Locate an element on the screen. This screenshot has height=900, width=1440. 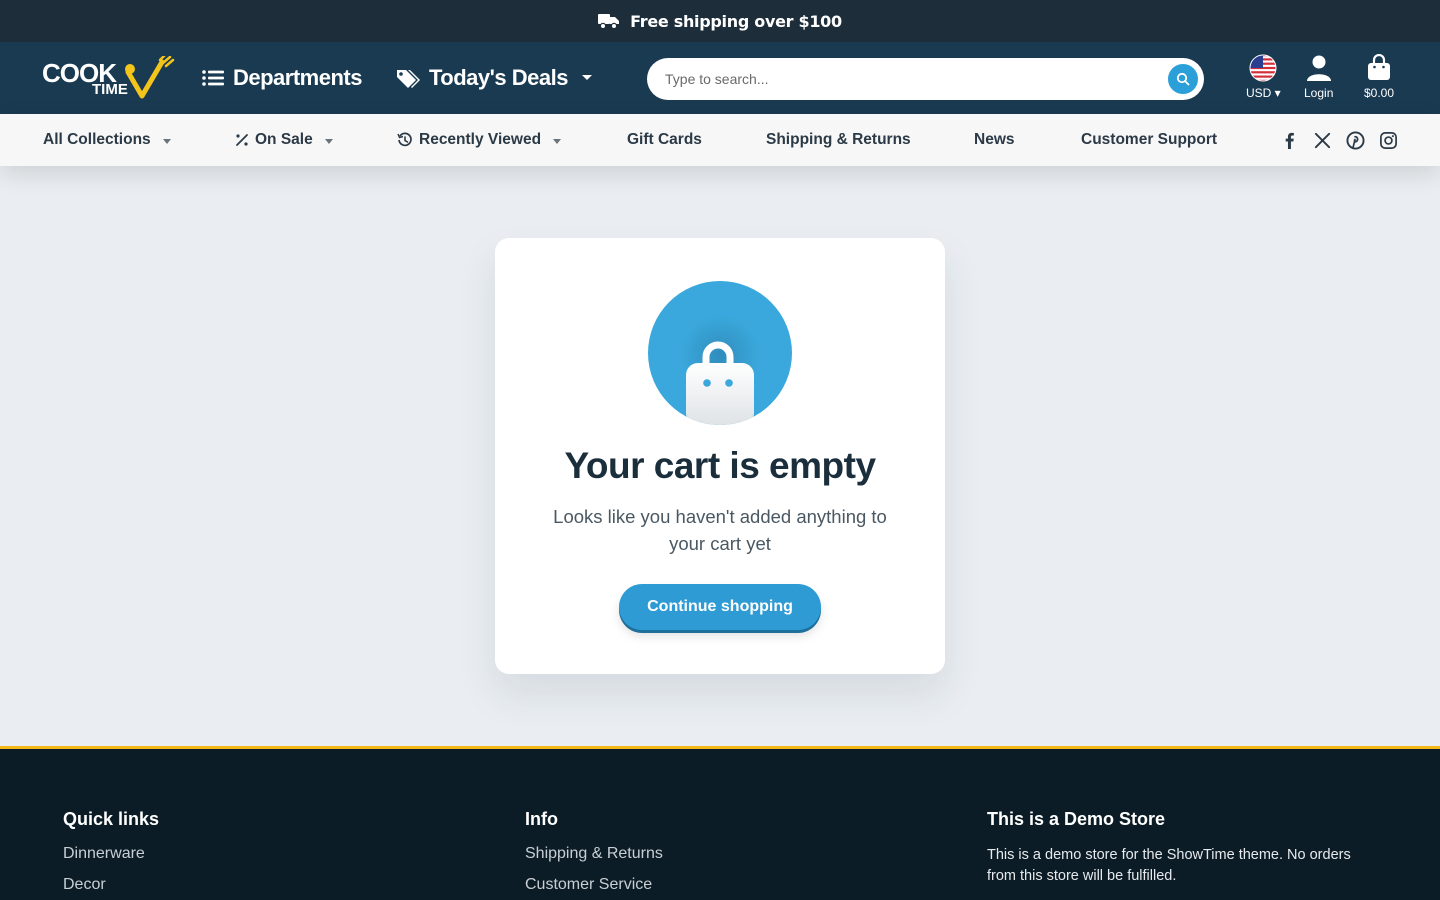
currency-selector: USD ▾ is located at coordinates (1263, 77).